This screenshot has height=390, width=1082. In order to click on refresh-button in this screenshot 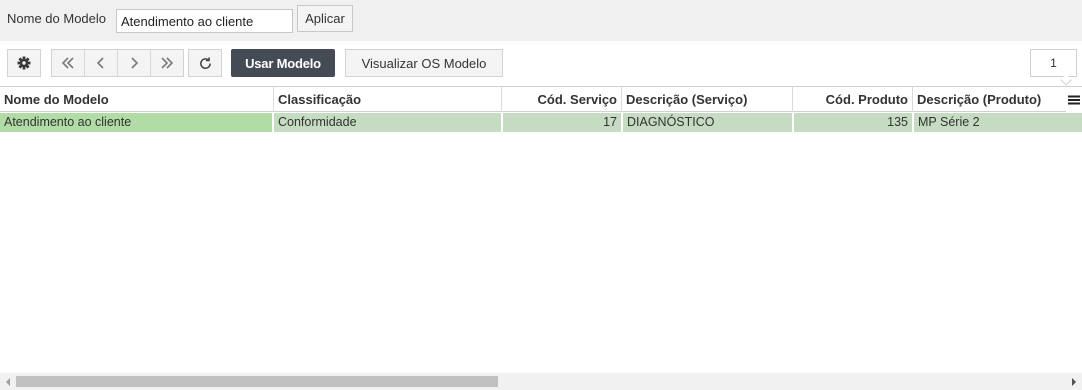, I will do `click(205, 63)`.